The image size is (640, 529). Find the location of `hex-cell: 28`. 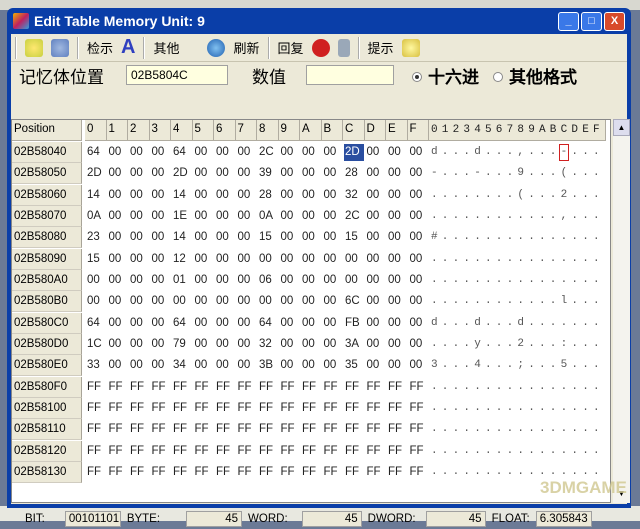

hex-cell: 28 is located at coordinates (268, 195).